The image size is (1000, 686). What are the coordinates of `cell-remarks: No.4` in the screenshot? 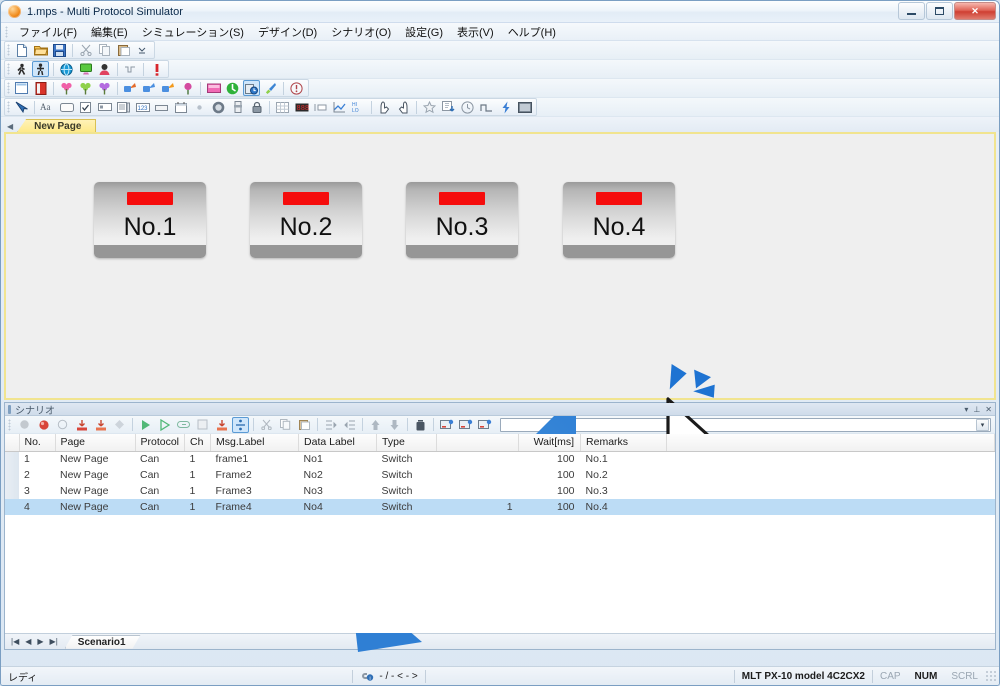 It's located at (623, 507).